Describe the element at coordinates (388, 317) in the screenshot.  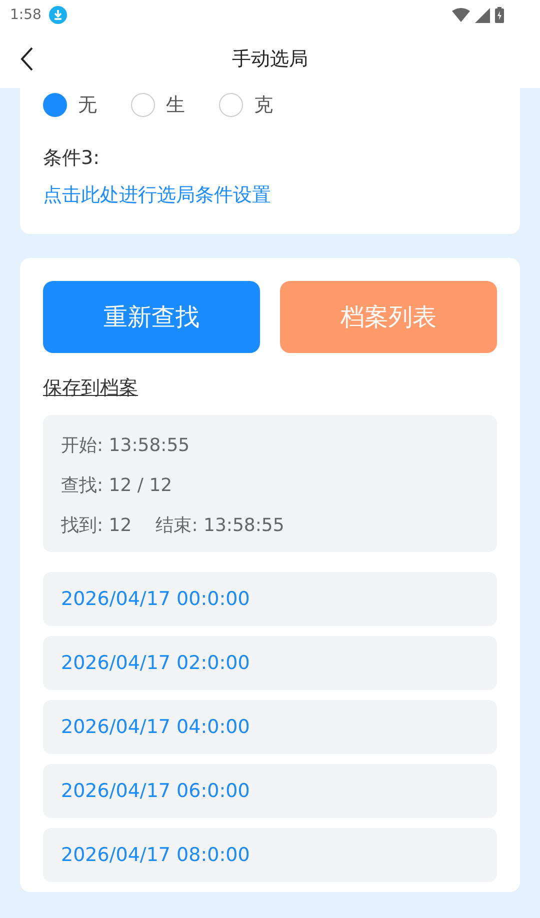
I see `action-button: 档案列表` at that location.